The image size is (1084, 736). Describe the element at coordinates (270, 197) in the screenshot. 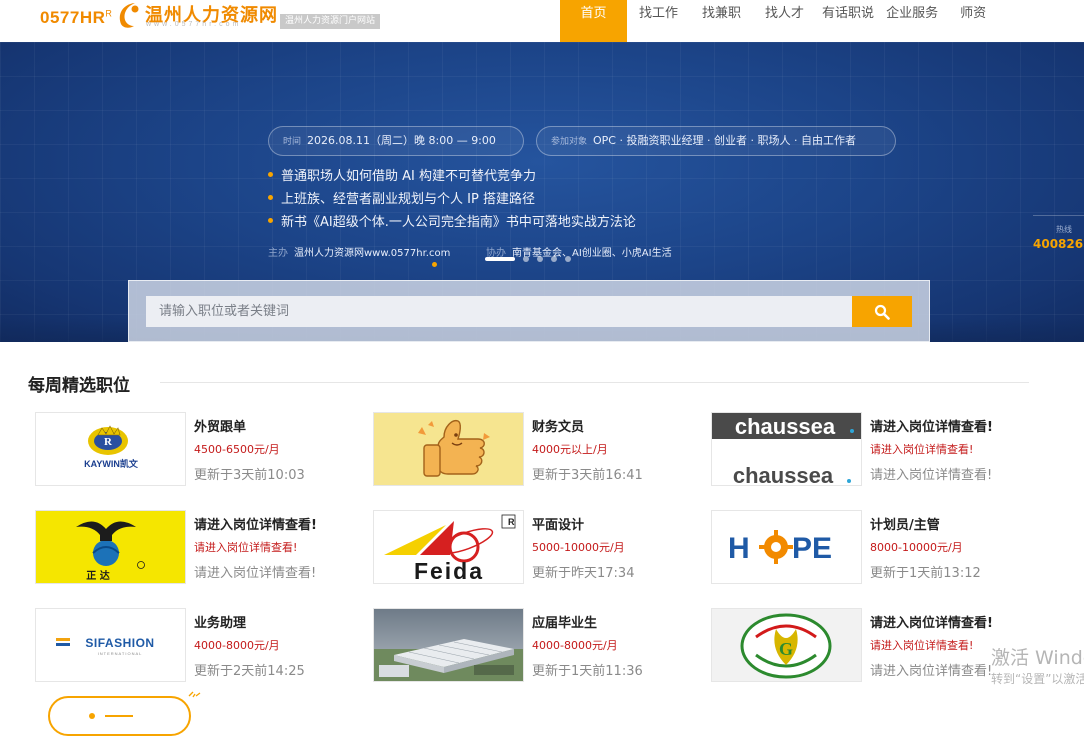

I see `bullet-dot-icon` at that location.